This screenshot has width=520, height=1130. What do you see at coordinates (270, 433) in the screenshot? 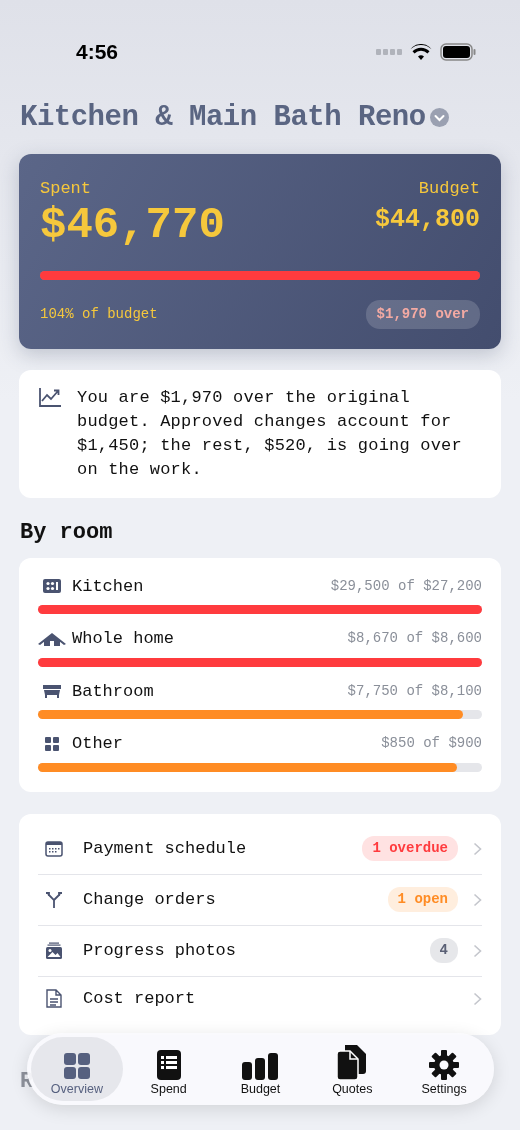
I see `insight-text: You are $1,970 over the original budget. Approved changes account for $1,450; the rest, $520, is going over on the work.` at bounding box center [270, 433].